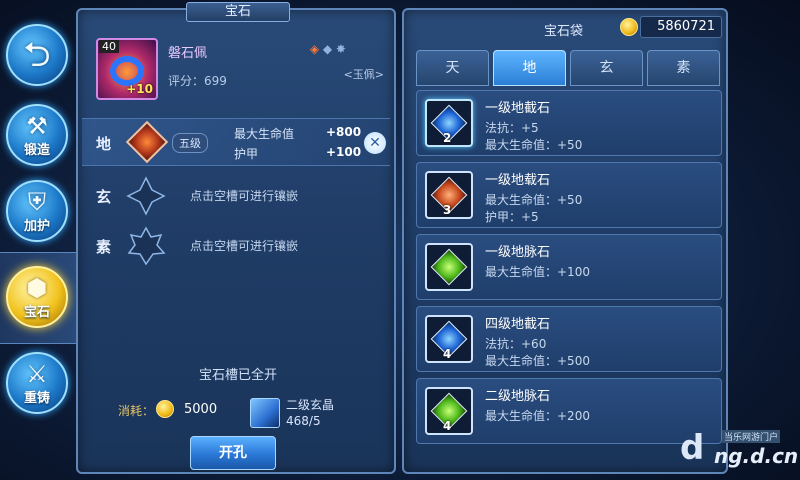 The width and height of the screenshot is (800, 480). Describe the element at coordinates (537, 416) in the screenshot. I see `gem-stat: 最大生命值：+200` at that location.